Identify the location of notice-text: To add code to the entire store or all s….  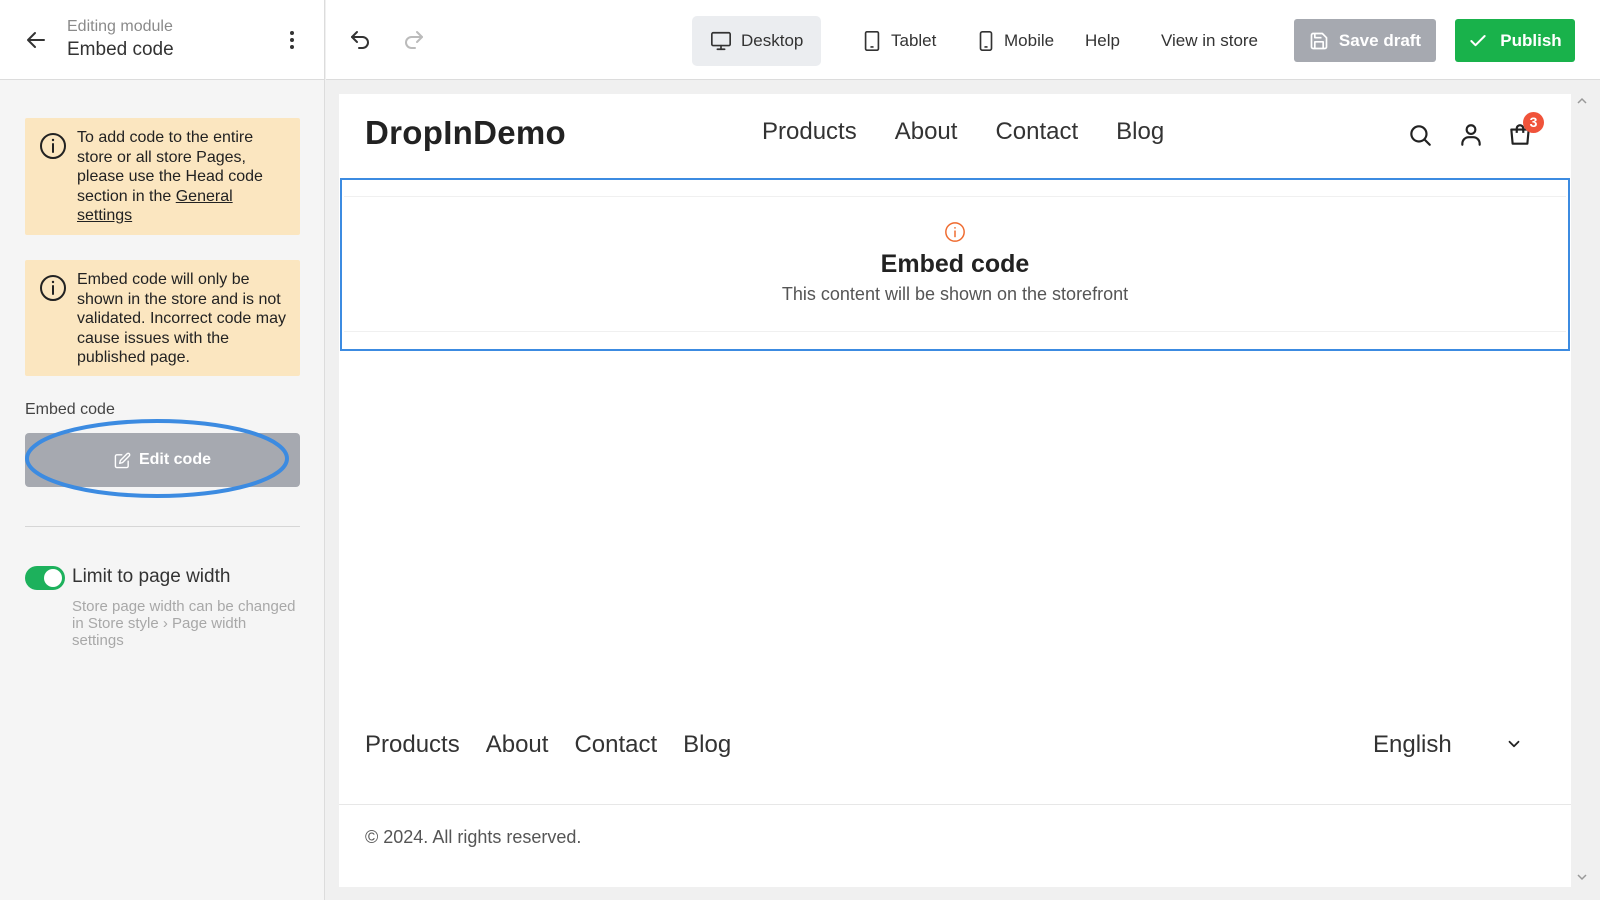
(170, 167).